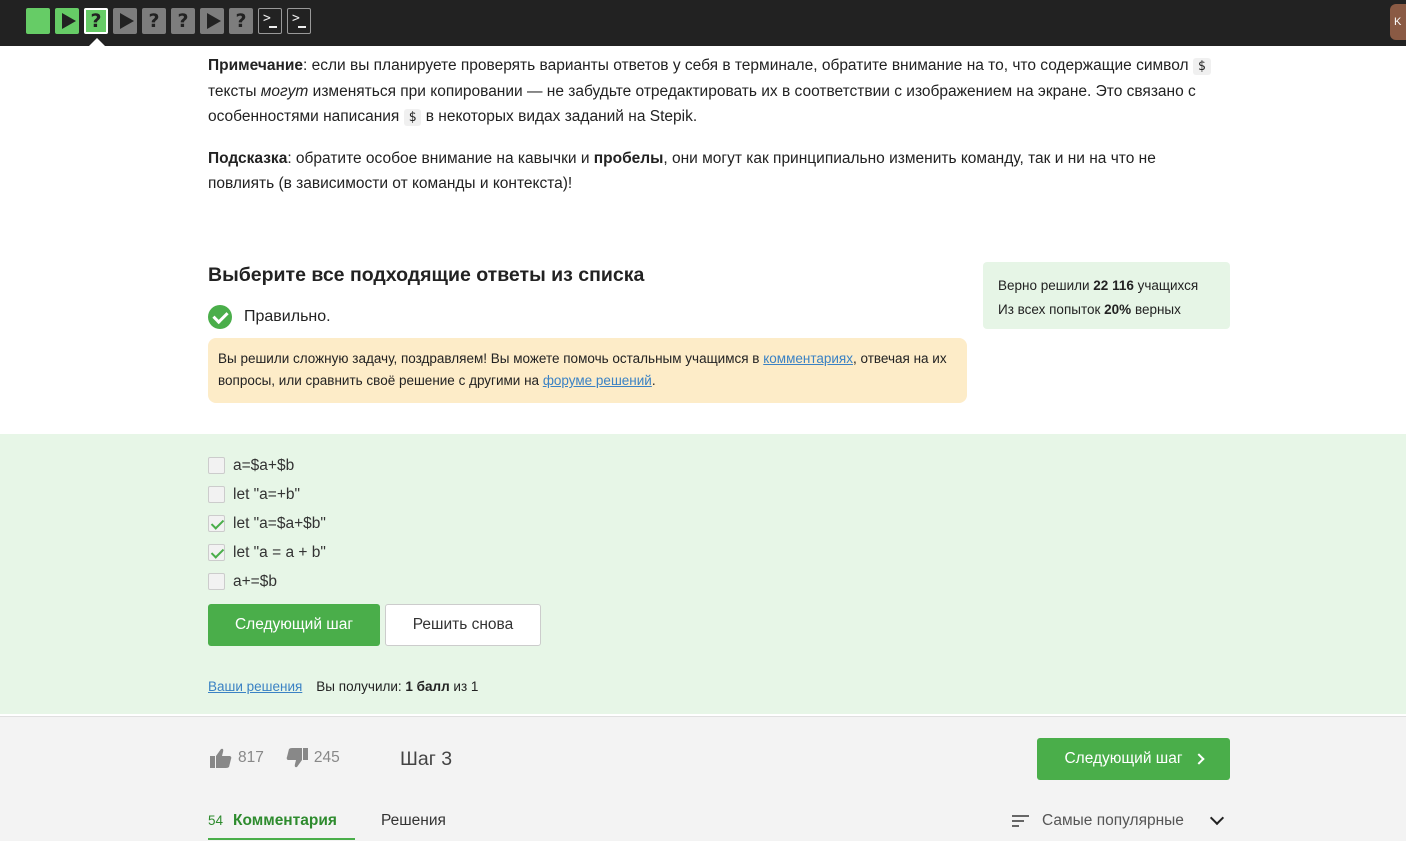  I want to click on hint-label: Подсказка, so click(248, 158).